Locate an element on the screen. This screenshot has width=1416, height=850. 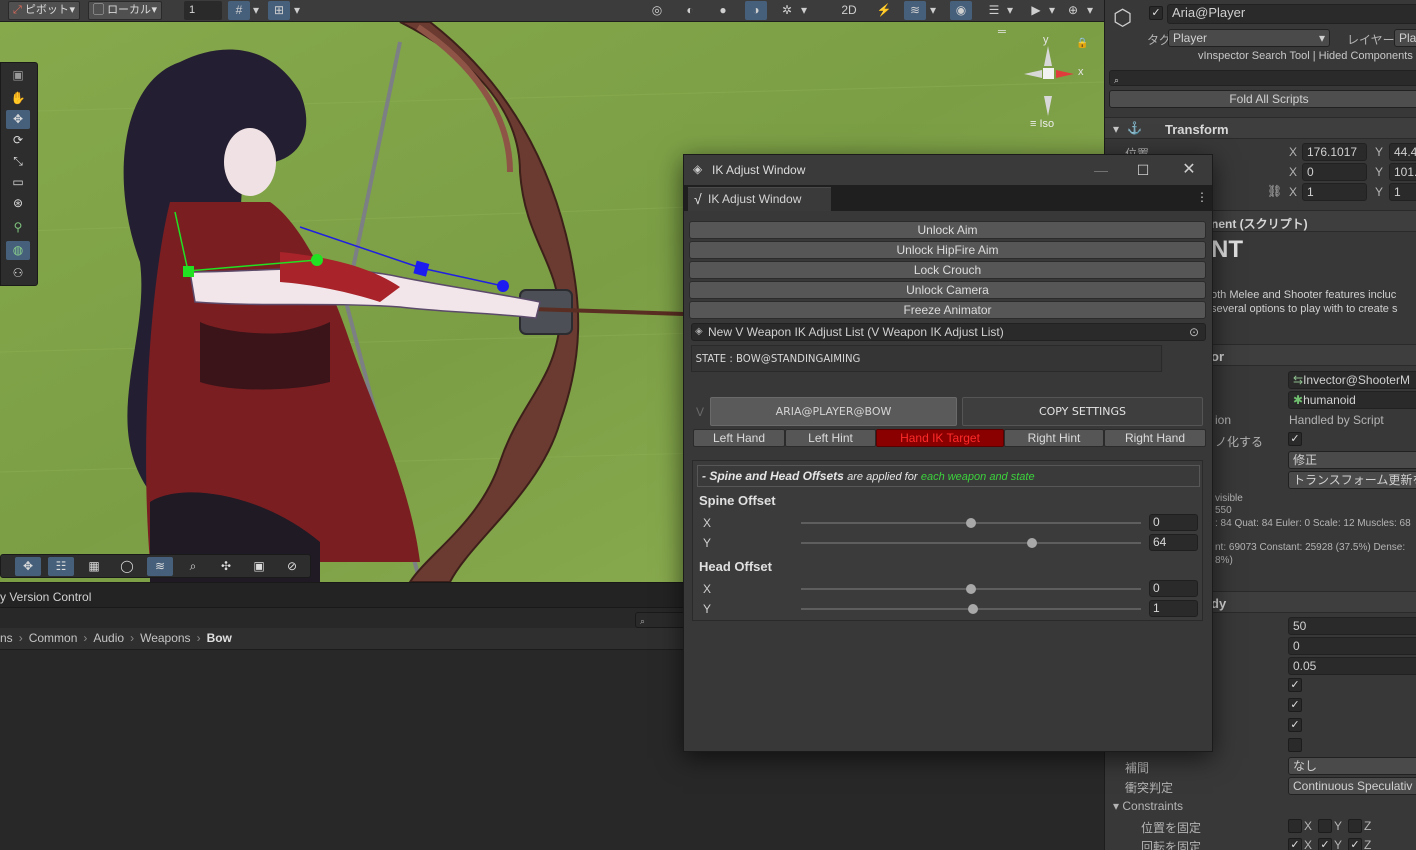
spine-y-slider is located at coordinates (971, 543).